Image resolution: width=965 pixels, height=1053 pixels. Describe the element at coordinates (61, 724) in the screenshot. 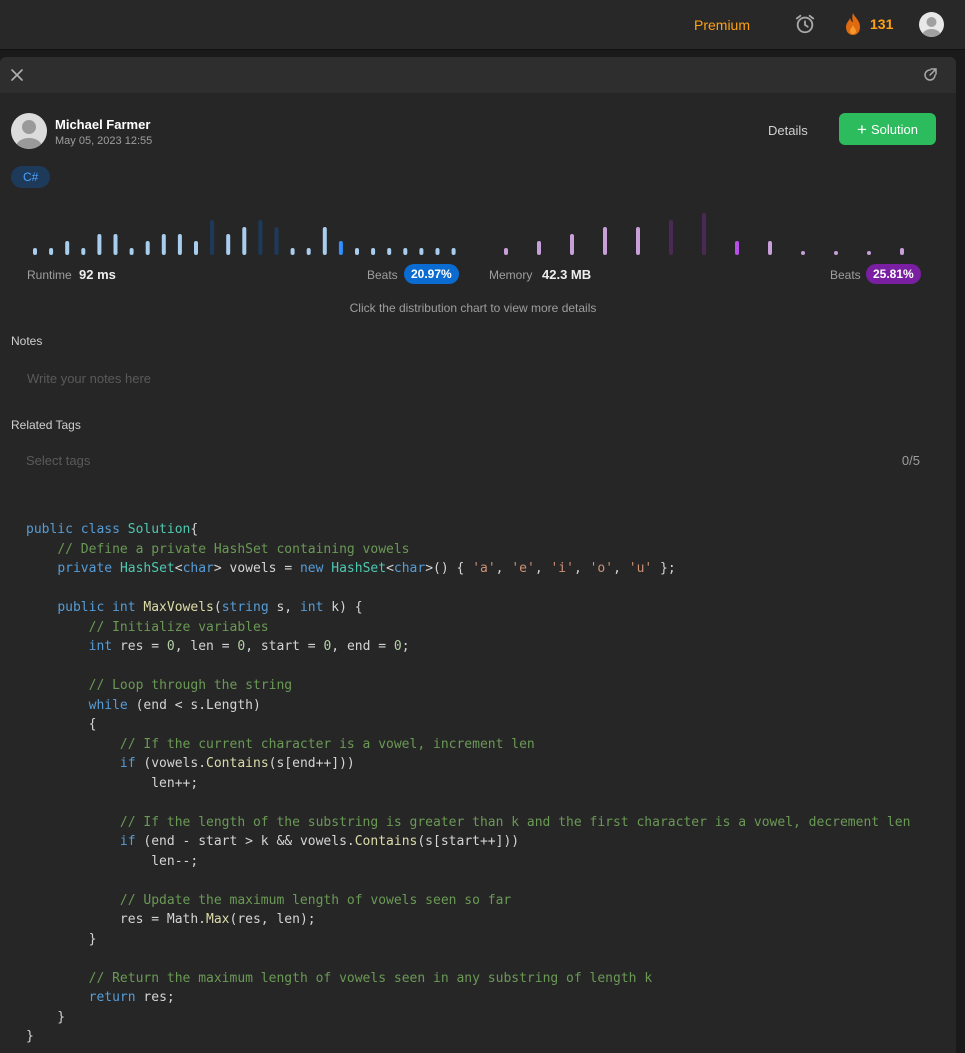

I see `code-line: {` at that location.